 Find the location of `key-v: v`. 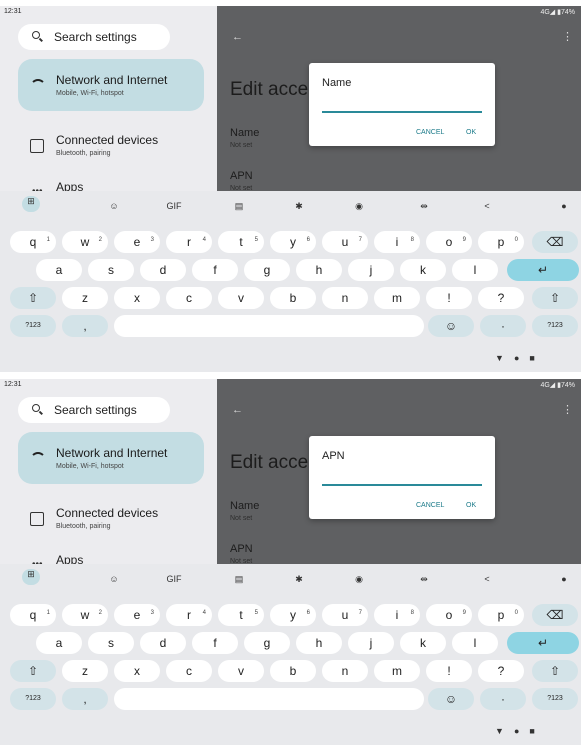

key-v: v is located at coordinates (241, 298).